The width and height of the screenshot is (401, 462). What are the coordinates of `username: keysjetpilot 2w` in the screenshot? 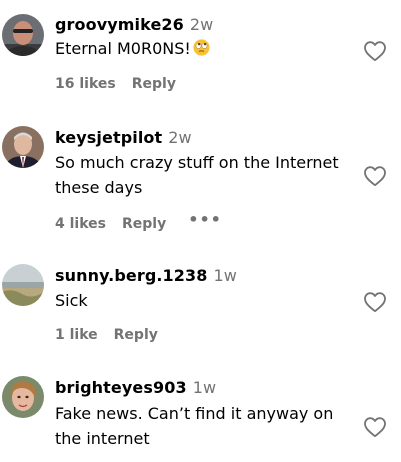 It's located at (123, 137).